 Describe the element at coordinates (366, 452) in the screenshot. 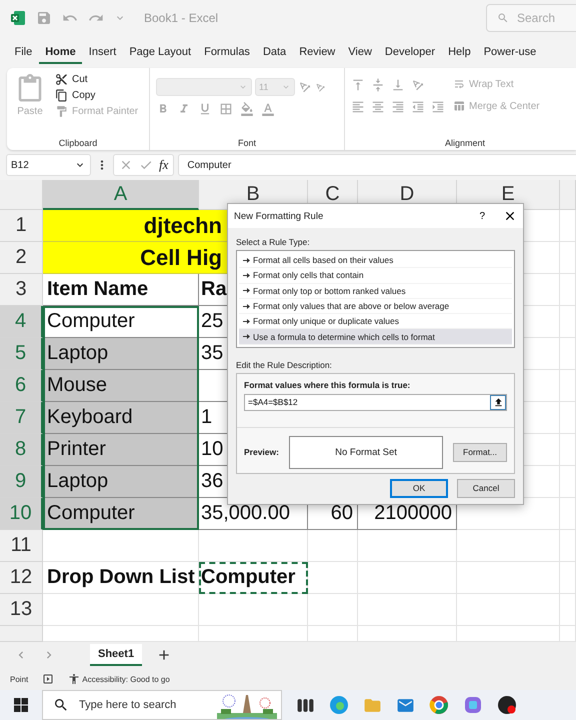

I see `preview-box: No Format Set` at that location.